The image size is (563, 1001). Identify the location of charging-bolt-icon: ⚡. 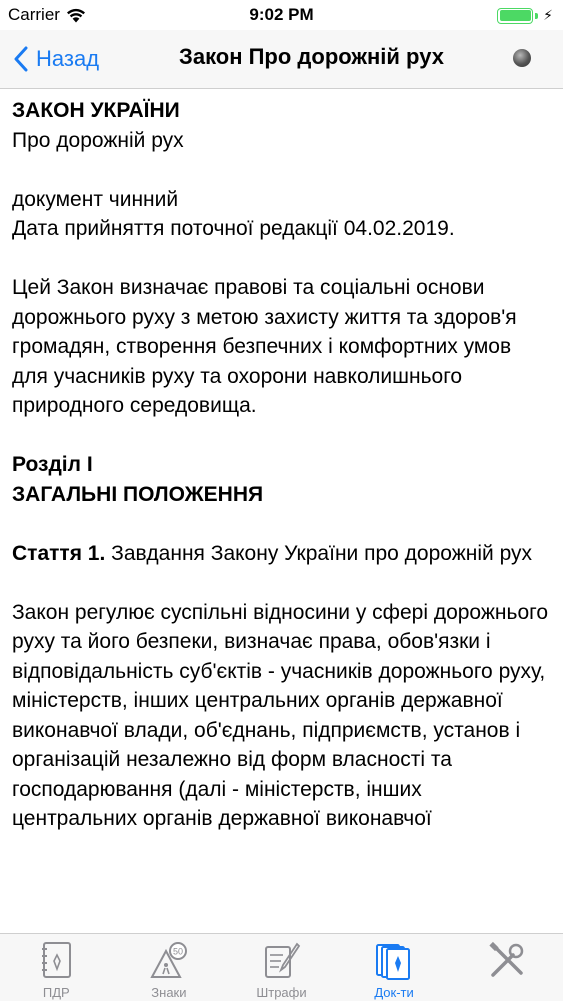
(548, 15).